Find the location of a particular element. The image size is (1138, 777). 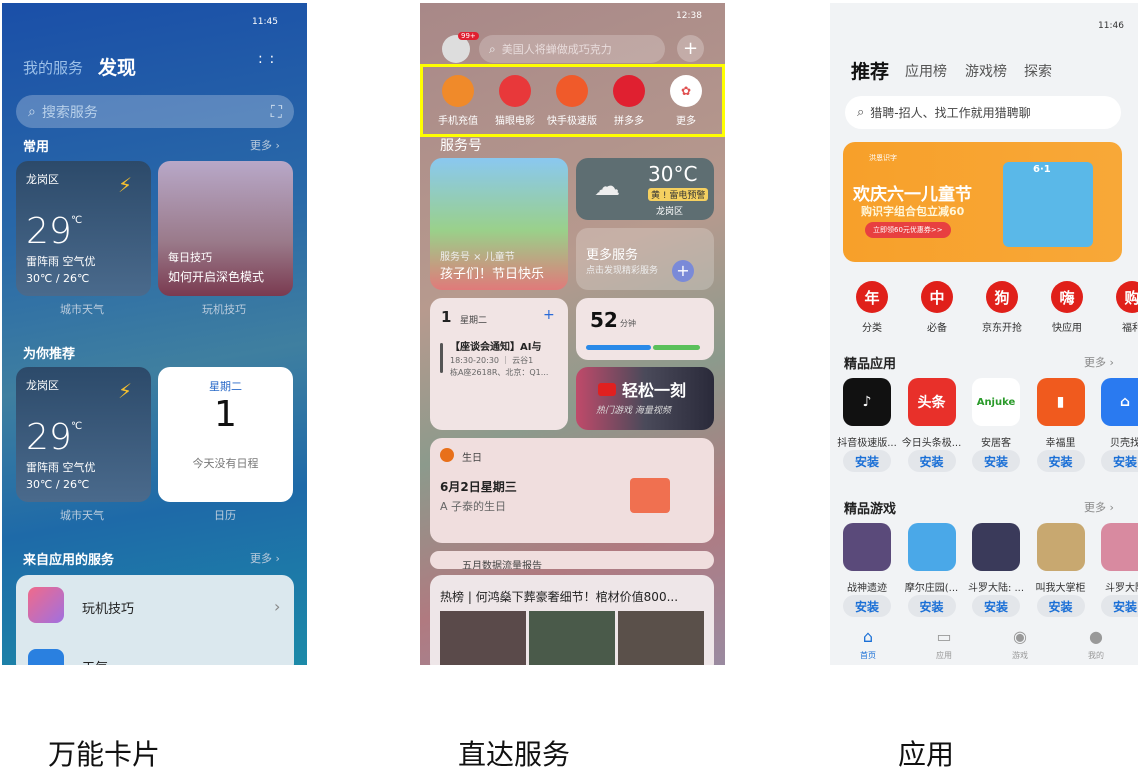

tips-title: 如何开启深色模式 is located at coordinates (216, 277).